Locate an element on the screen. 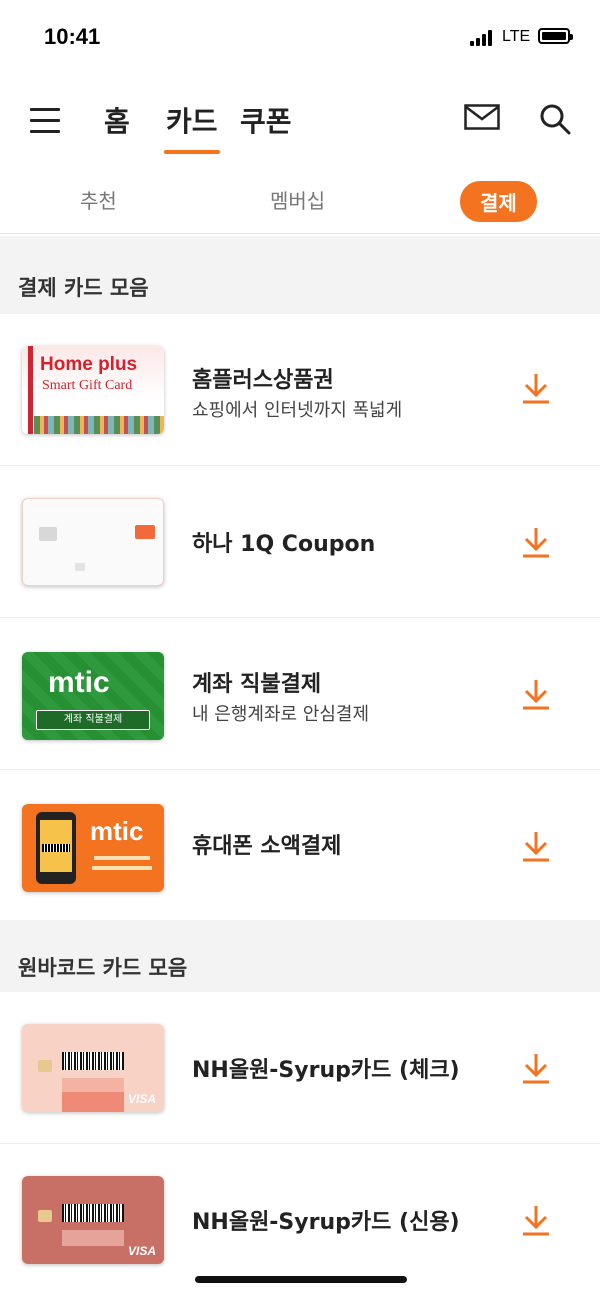 The width and height of the screenshot is (600, 1300). item-title: 휴대폰 소액결제 is located at coordinates (267, 846).